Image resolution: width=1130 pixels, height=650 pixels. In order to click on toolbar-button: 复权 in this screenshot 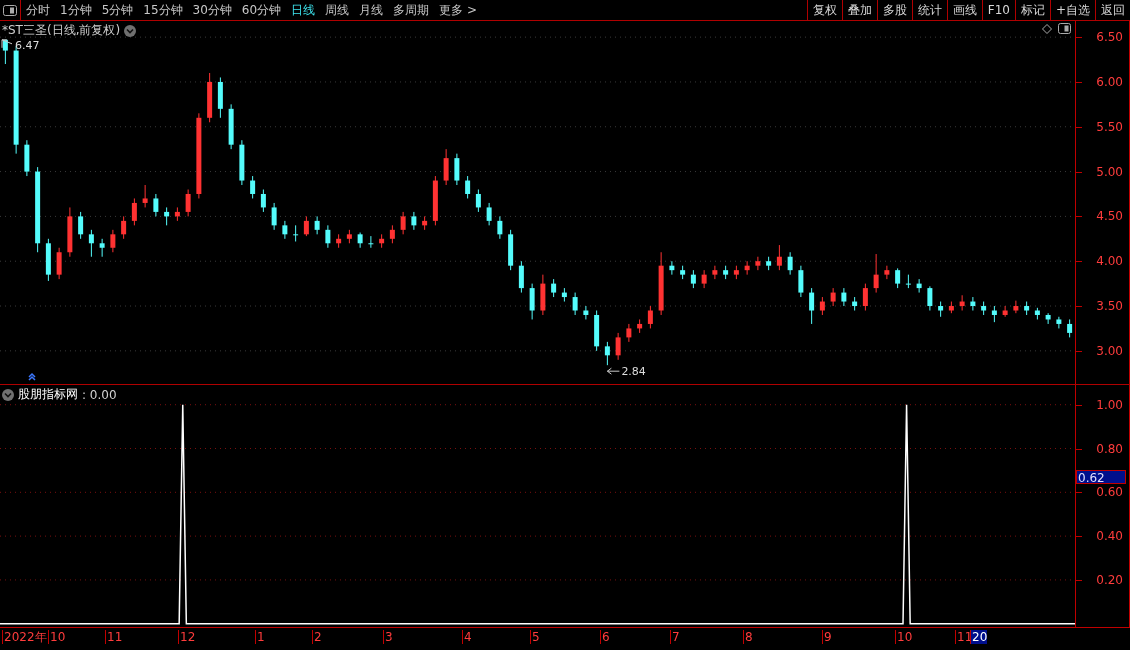, I will do `click(824, 10)`.